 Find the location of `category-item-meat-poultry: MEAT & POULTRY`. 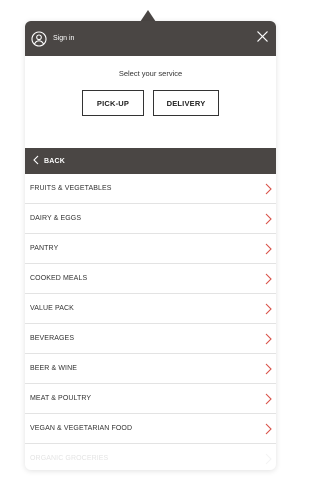

category-item-meat-poultry: MEAT & POULTRY is located at coordinates (150, 399).